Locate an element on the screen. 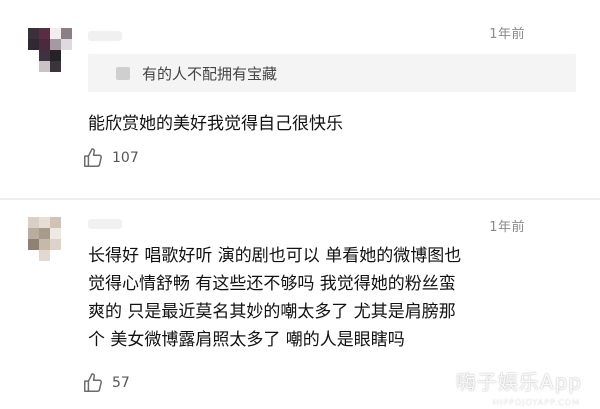  quoted-reply-text: 有的人不配拥有宝藏 is located at coordinates (210, 74).